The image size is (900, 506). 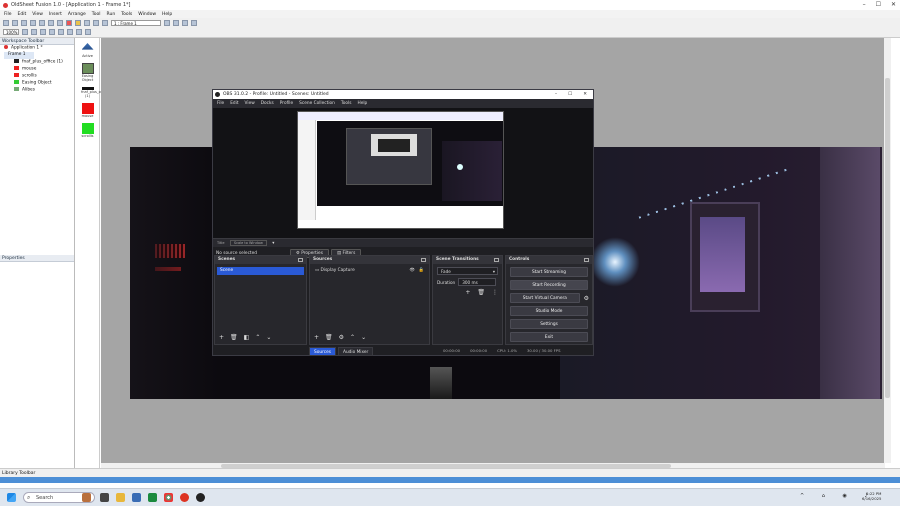 What do you see at coordinates (61, 32) in the screenshot?
I see `align-center-icon` at bounding box center [61, 32].